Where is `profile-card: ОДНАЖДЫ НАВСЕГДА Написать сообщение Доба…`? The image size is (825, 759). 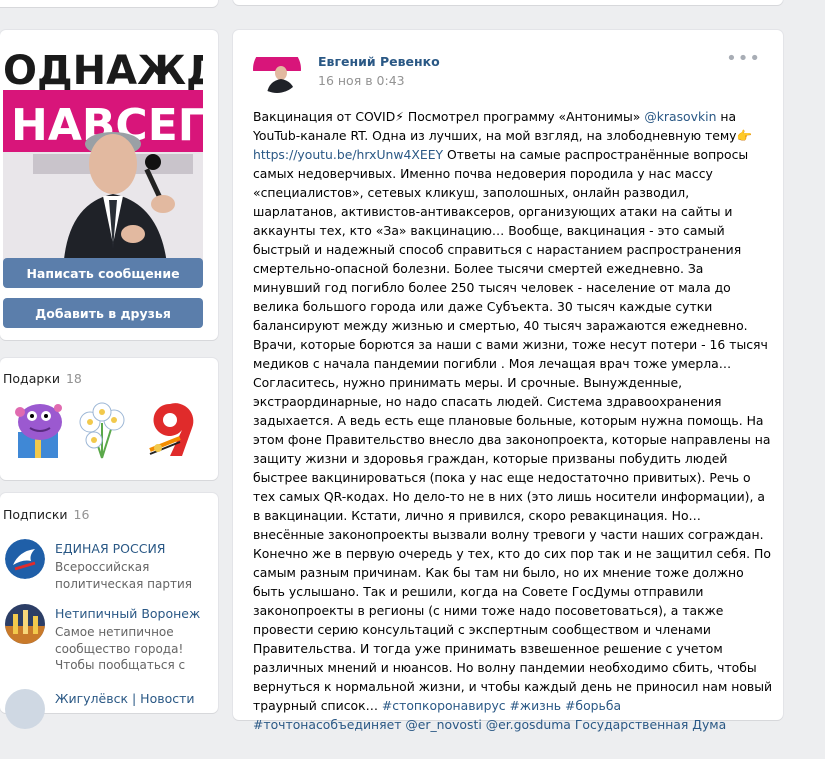
profile-card: ОДНАЖДЫ НАВСЕГДА Написать сообщение Доба… is located at coordinates (109, 185).